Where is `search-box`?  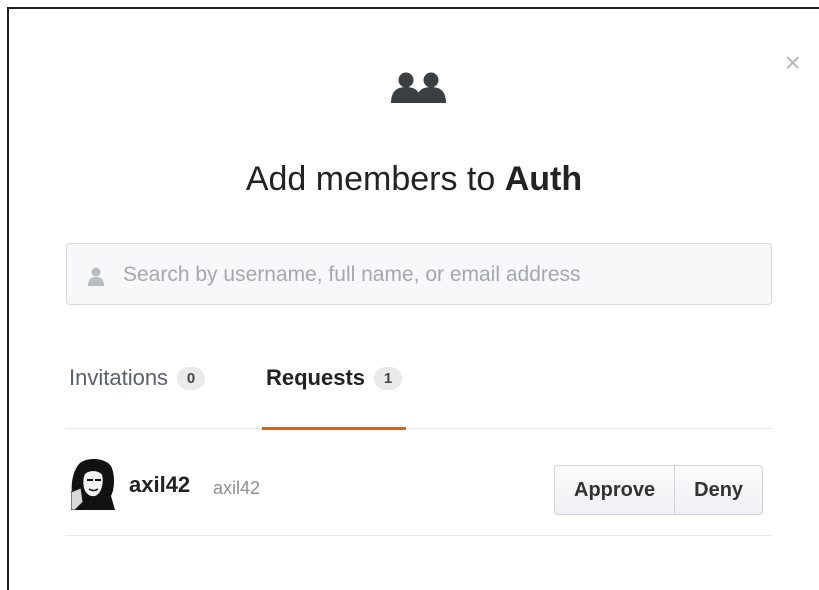
search-box is located at coordinates (419, 274).